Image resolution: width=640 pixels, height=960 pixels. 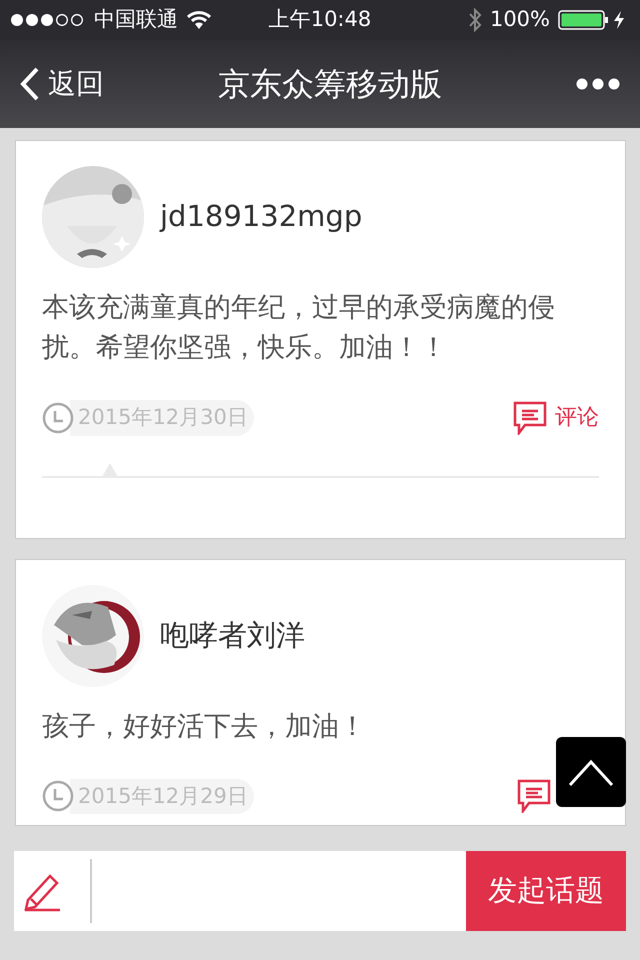 I want to click on battery-percent: 100%, so click(x=520, y=20).